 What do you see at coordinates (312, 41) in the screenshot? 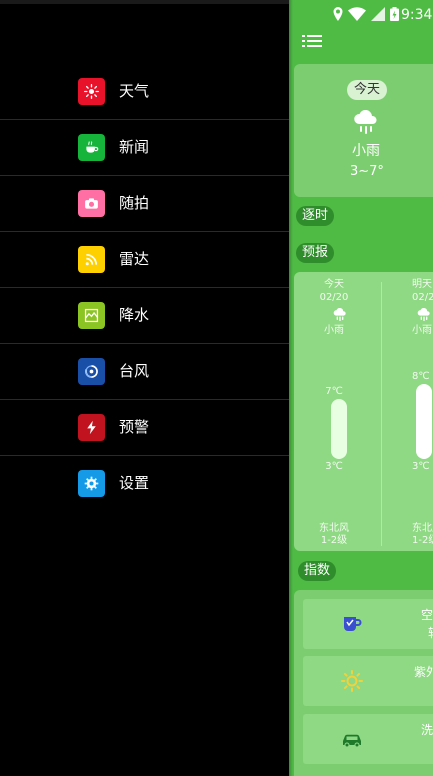
I see `menu-list-icon` at bounding box center [312, 41].